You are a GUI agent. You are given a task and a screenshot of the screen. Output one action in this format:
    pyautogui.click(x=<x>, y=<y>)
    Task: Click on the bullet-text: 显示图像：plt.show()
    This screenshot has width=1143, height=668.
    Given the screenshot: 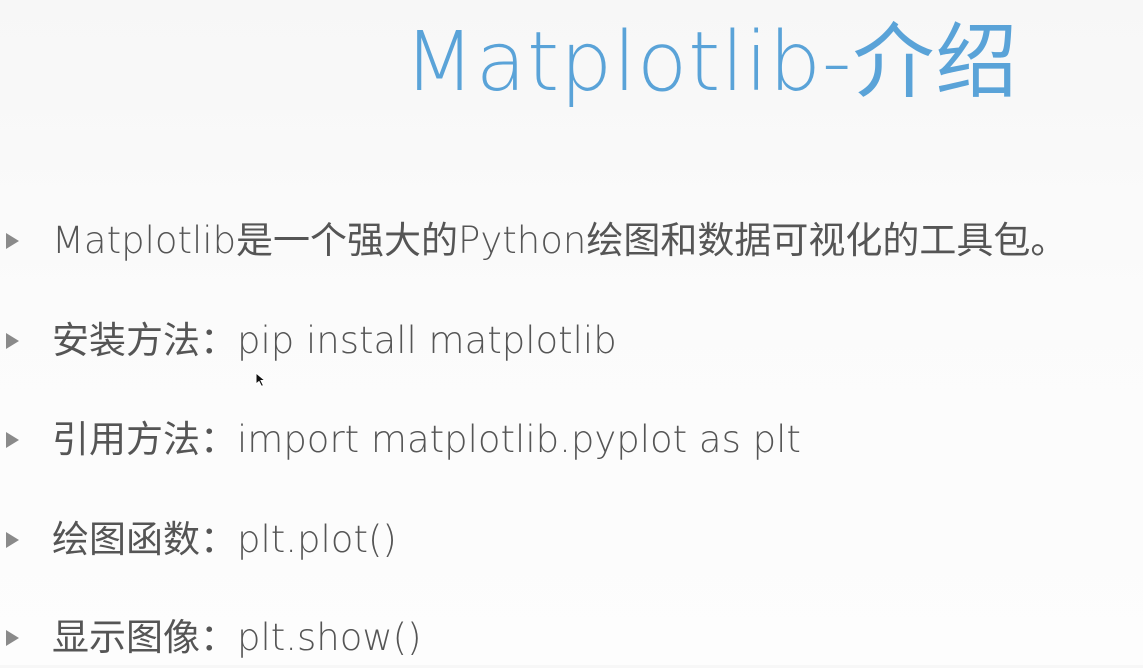 What is the action you would take?
    pyautogui.click(x=237, y=637)
    